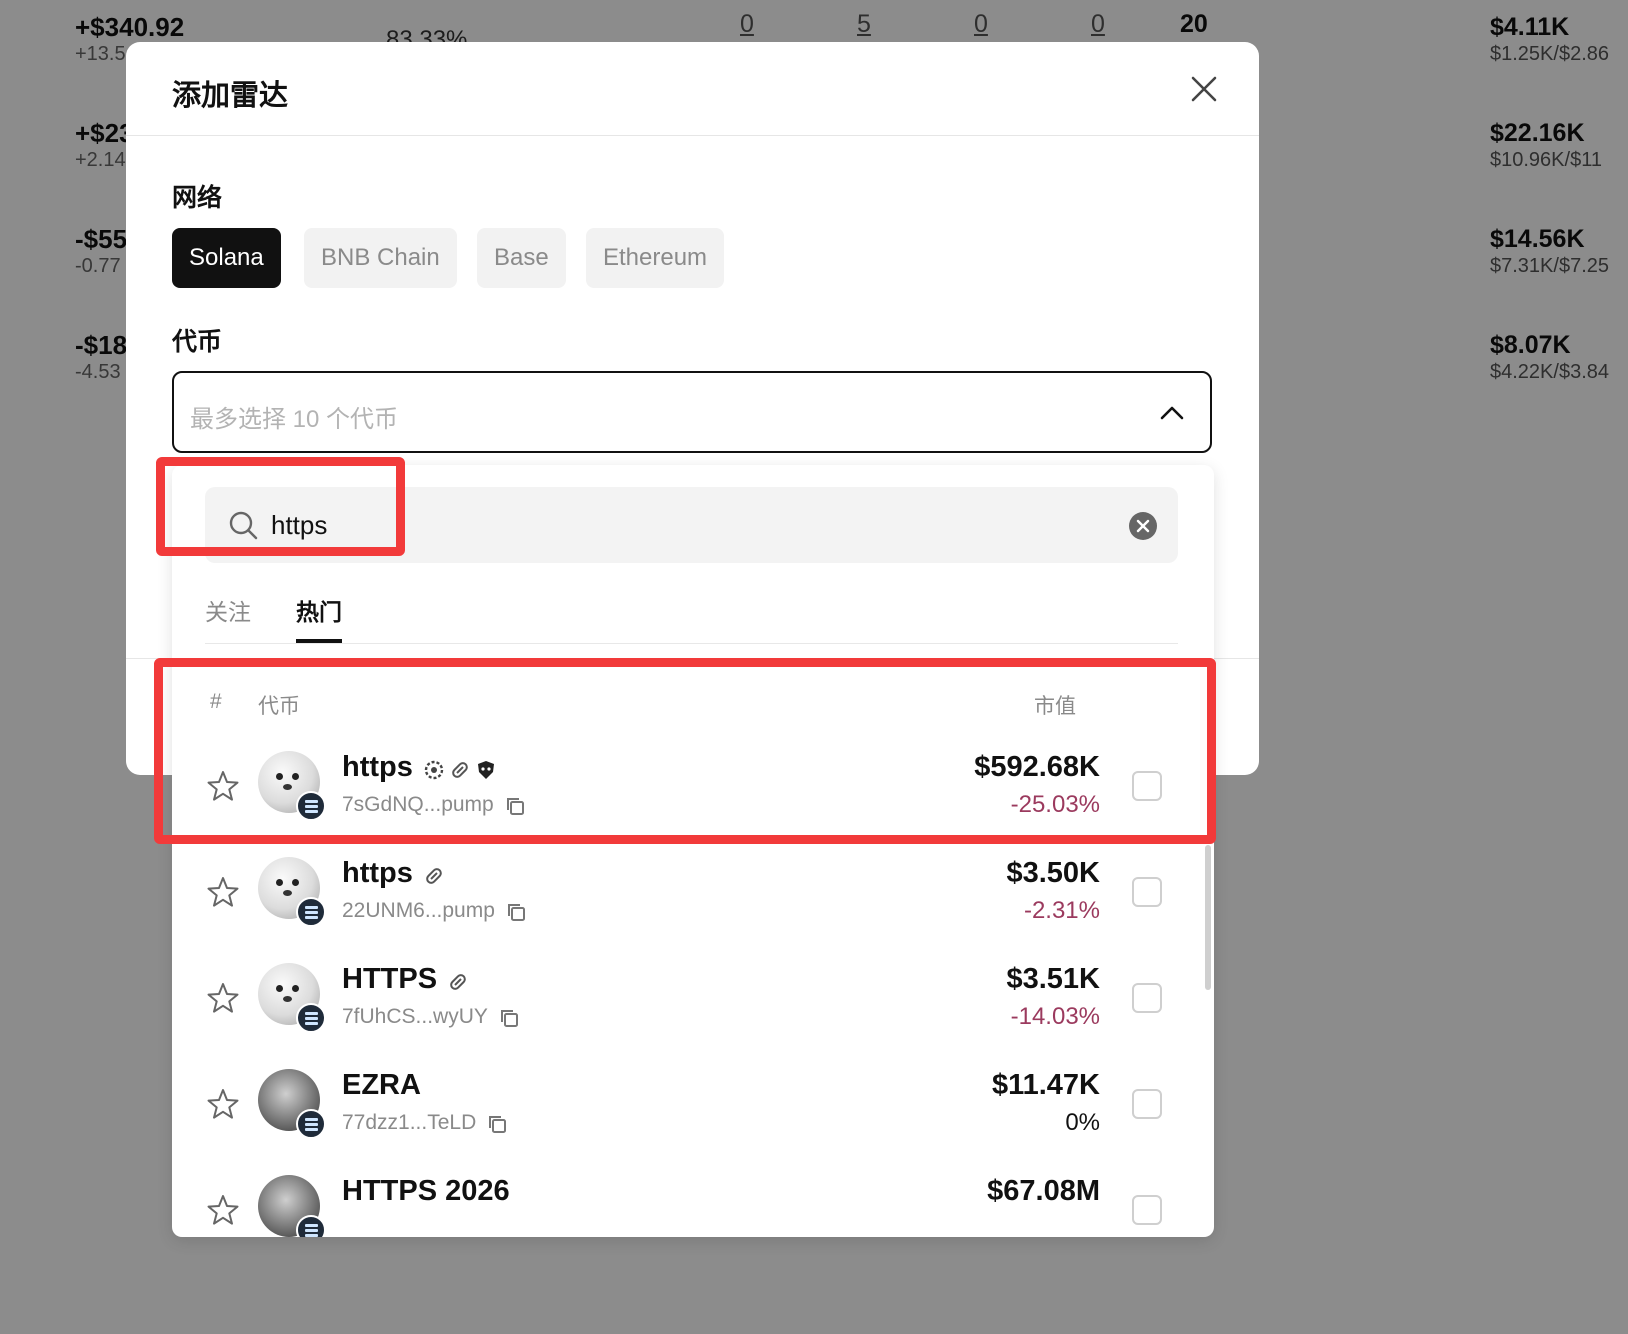 This screenshot has width=1628, height=1334. Describe the element at coordinates (1172, 413) in the screenshot. I see `chevron-up-icon` at that location.